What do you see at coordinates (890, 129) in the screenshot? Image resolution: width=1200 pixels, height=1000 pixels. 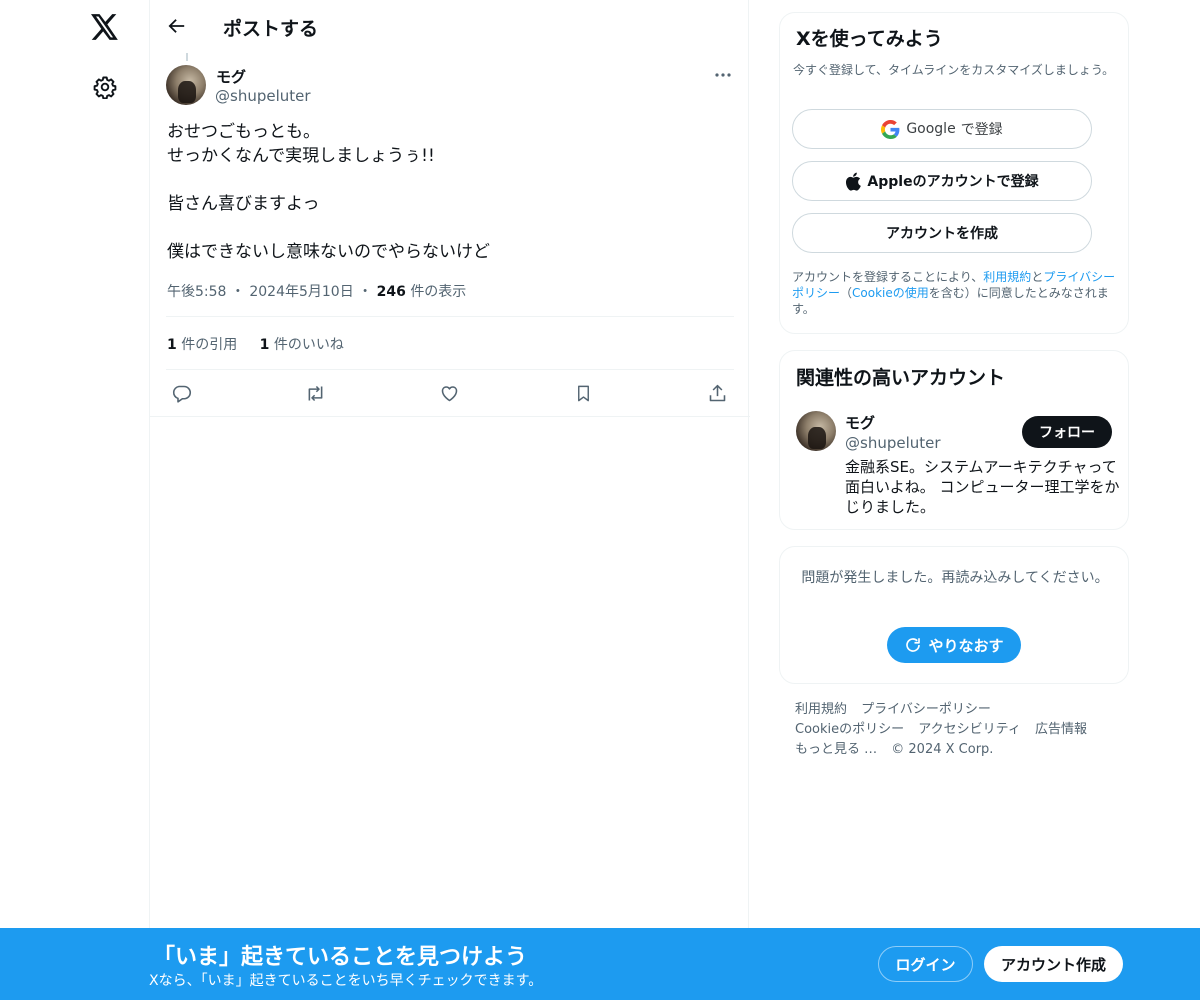 I see `google-icon` at bounding box center [890, 129].